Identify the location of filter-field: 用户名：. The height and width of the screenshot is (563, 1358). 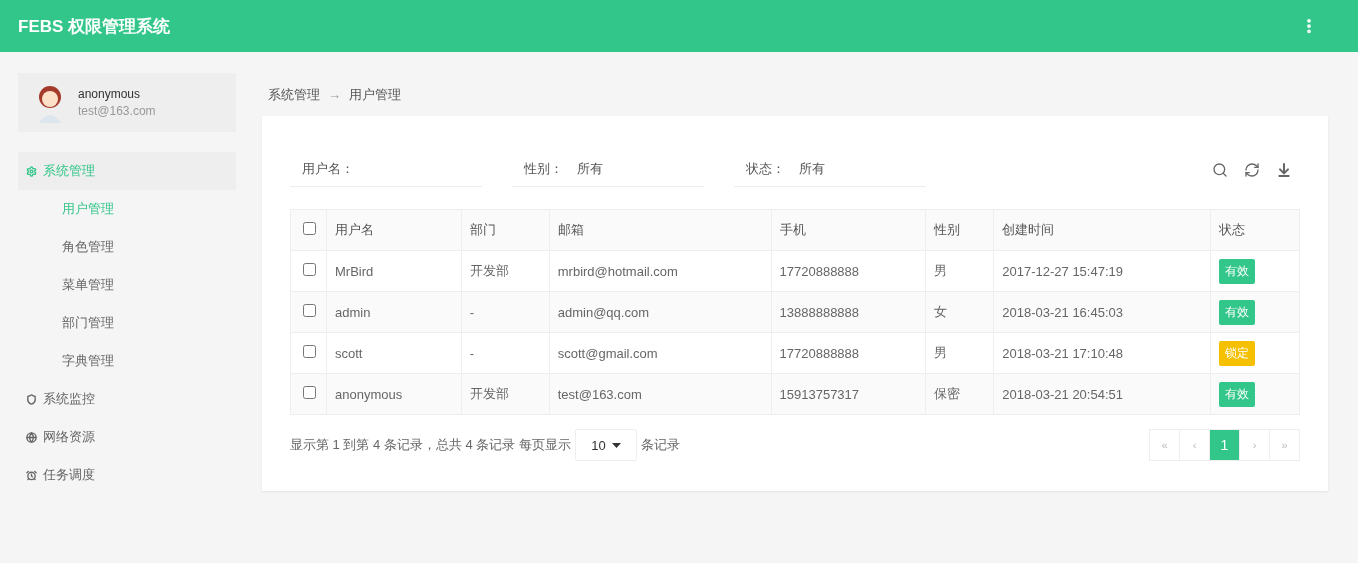
(386, 169).